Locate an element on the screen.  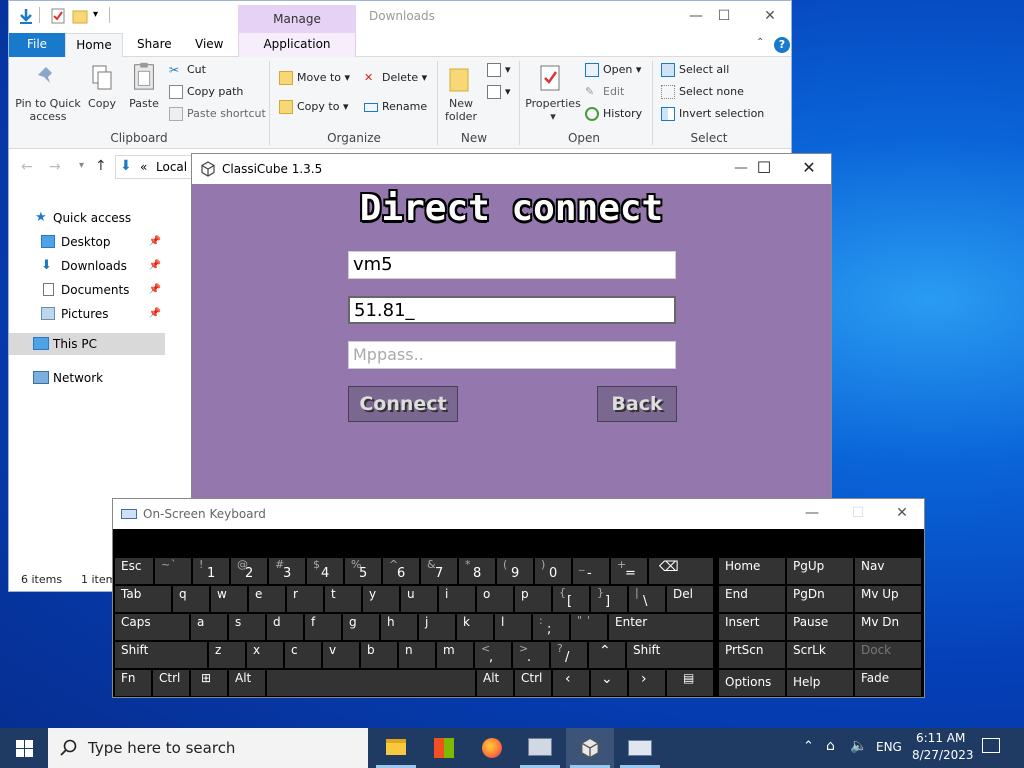
forward-arrow-icon: → is located at coordinates (55, 167).